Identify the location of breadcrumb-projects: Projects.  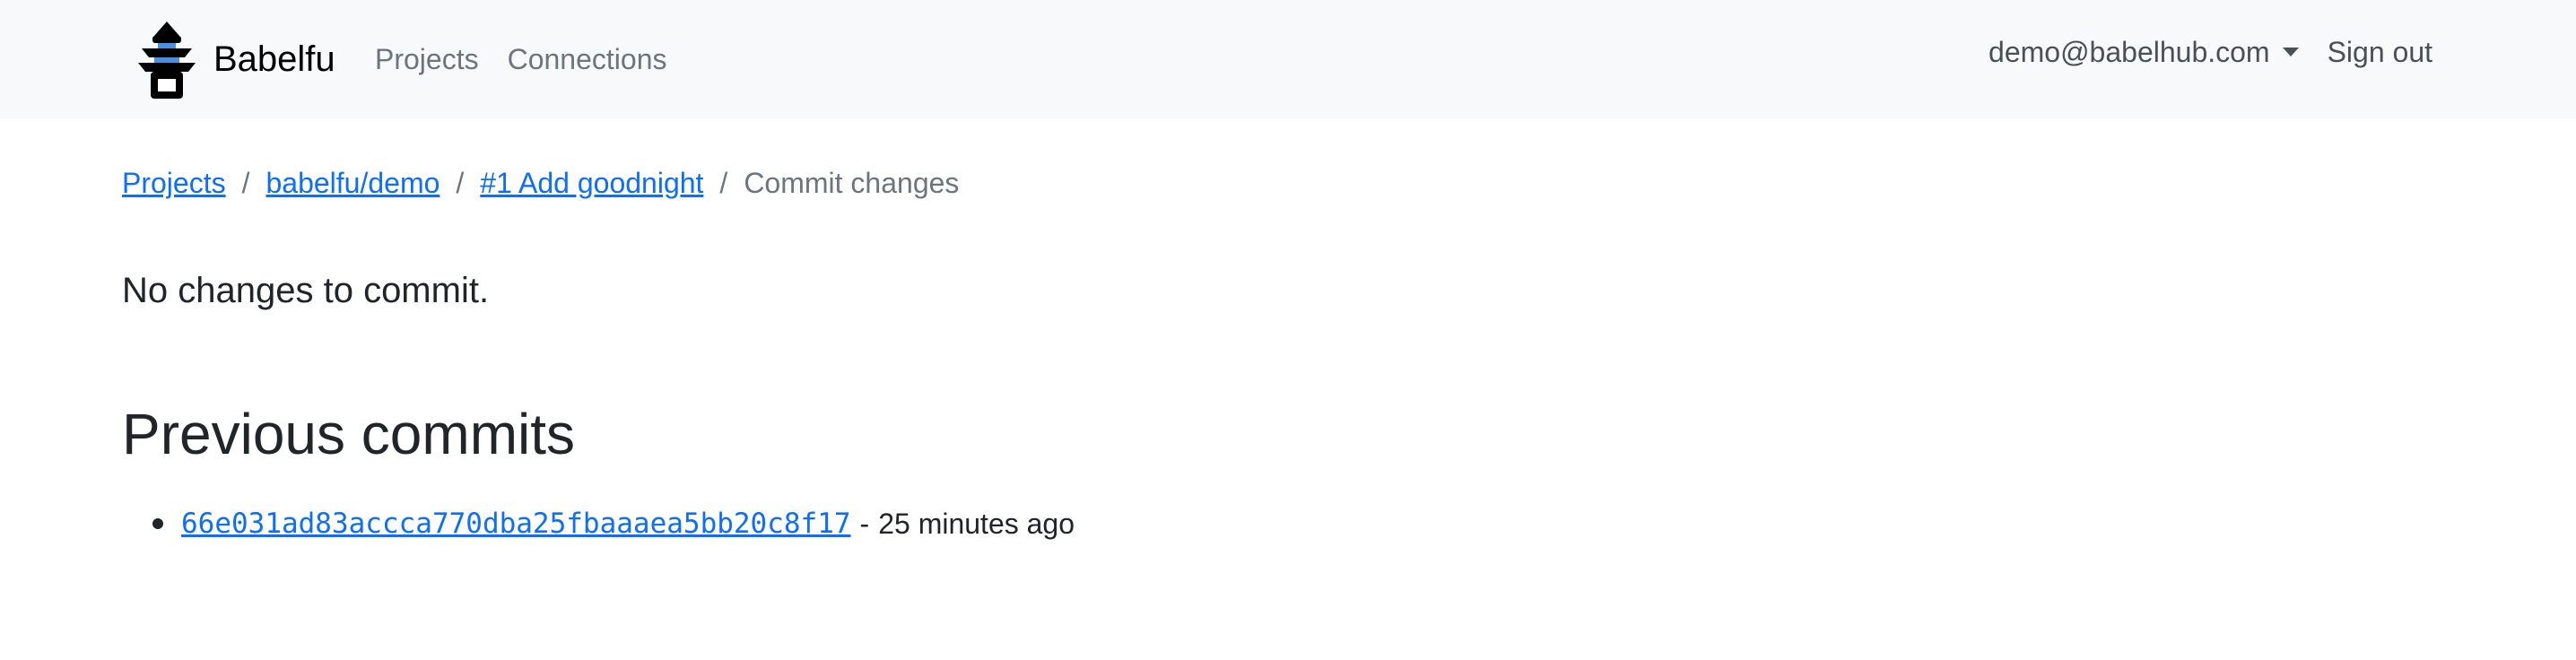
(174, 183).